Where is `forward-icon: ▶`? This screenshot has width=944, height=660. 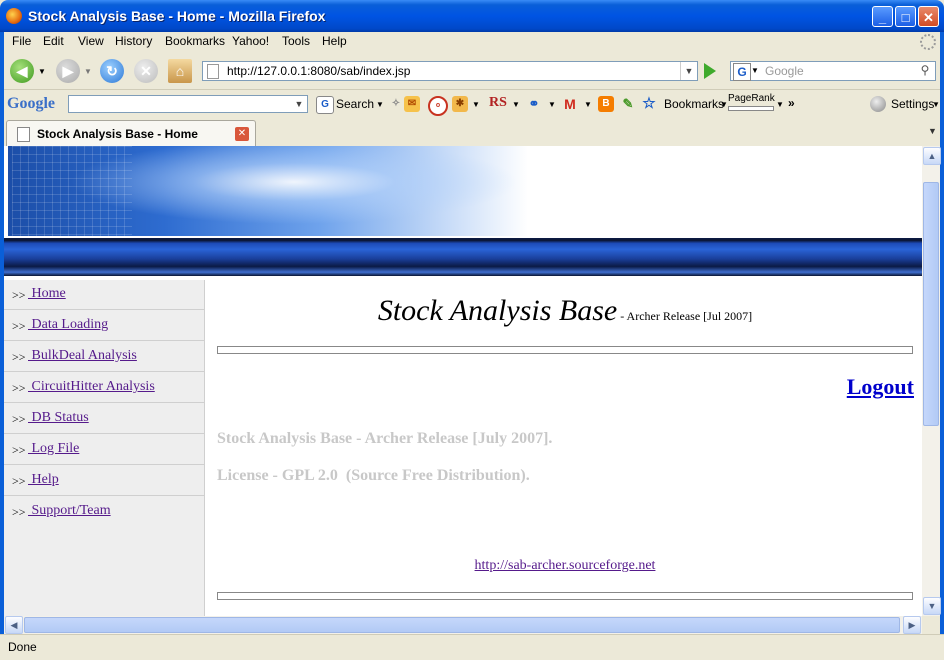 forward-icon: ▶ is located at coordinates (68, 71).